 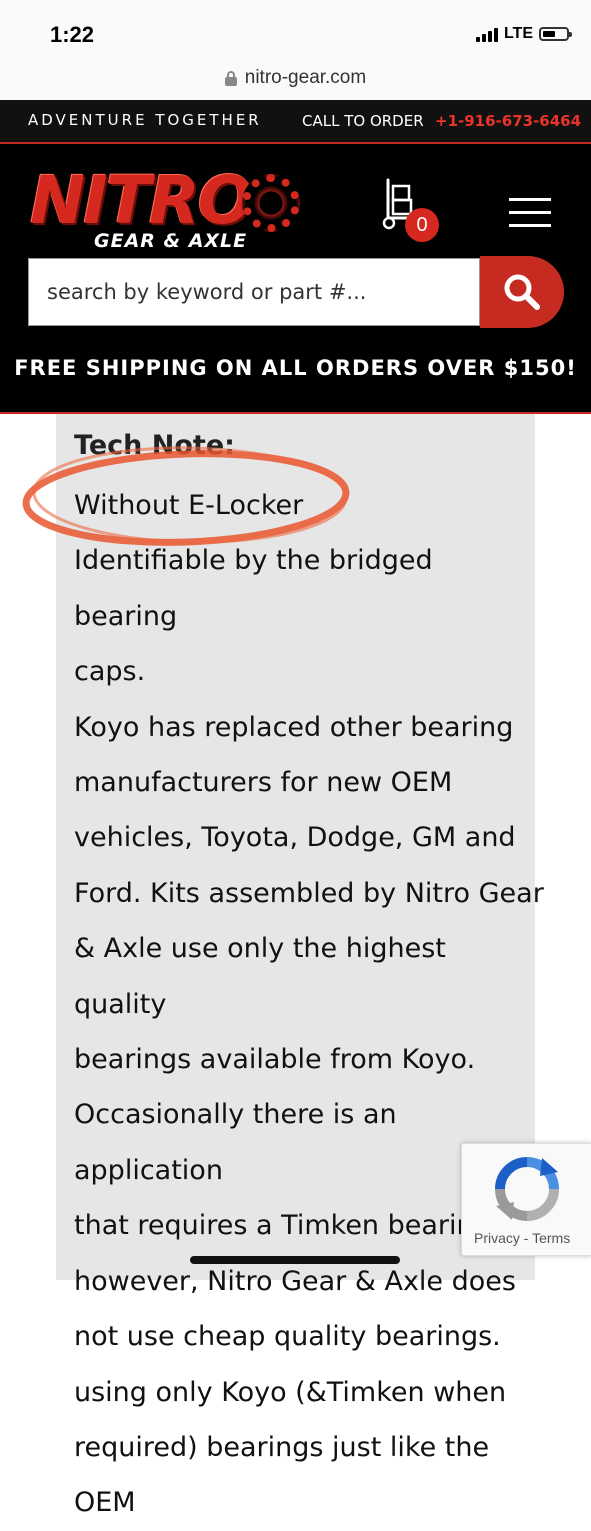 What do you see at coordinates (555, 34) in the screenshot?
I see `battery-icon` at bounding box center [555, 34].